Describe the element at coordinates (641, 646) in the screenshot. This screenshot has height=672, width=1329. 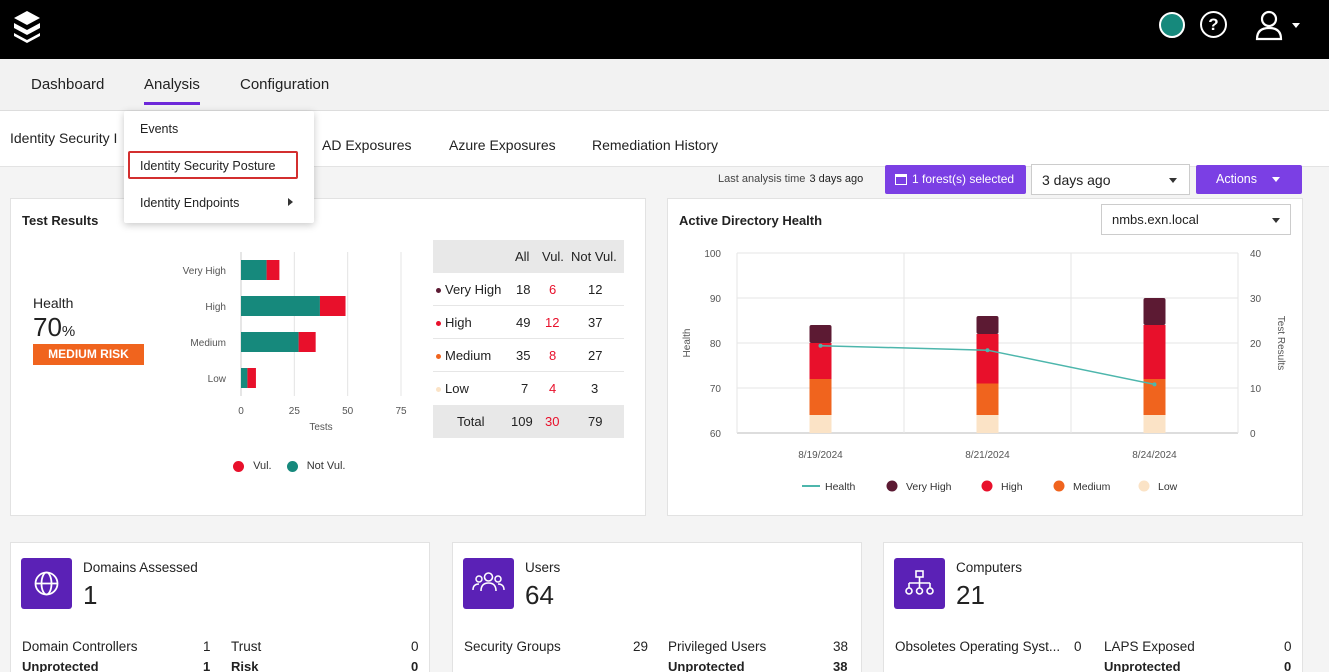
I see `stat-value: 29` at that location.